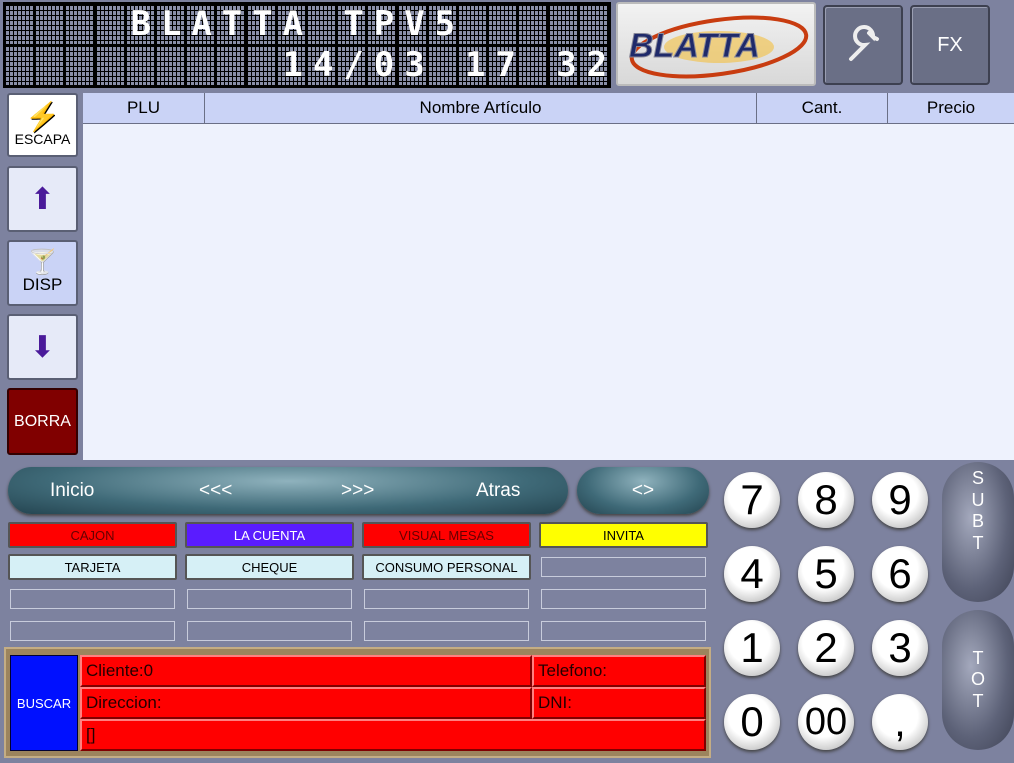 Image resolution: width=1014 pixels, height=763 pixels. I want to click on fx-button: FX, so click(950, 45).